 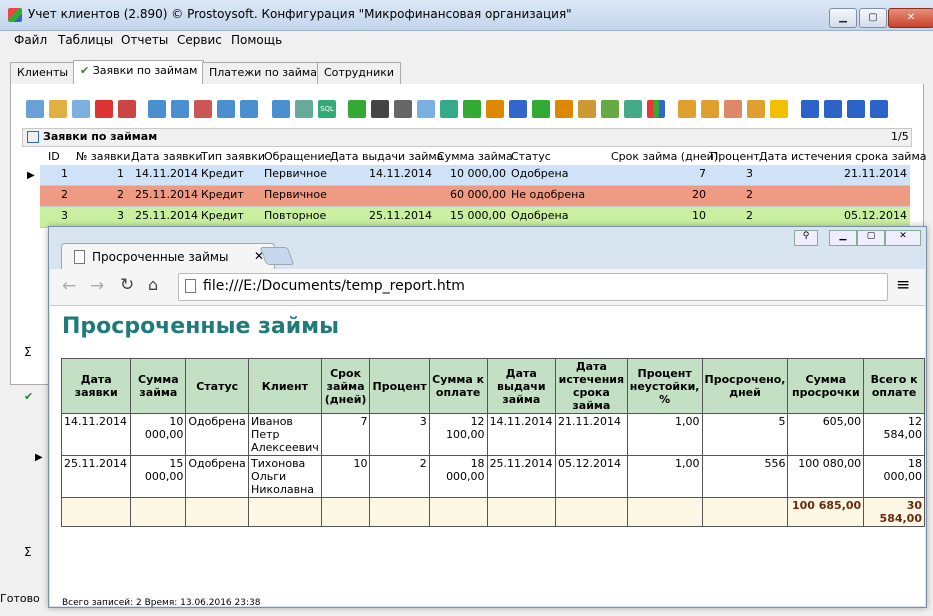 I want to click on tab-loan-payments: Платежи по займам, so click(x=267, y=73).